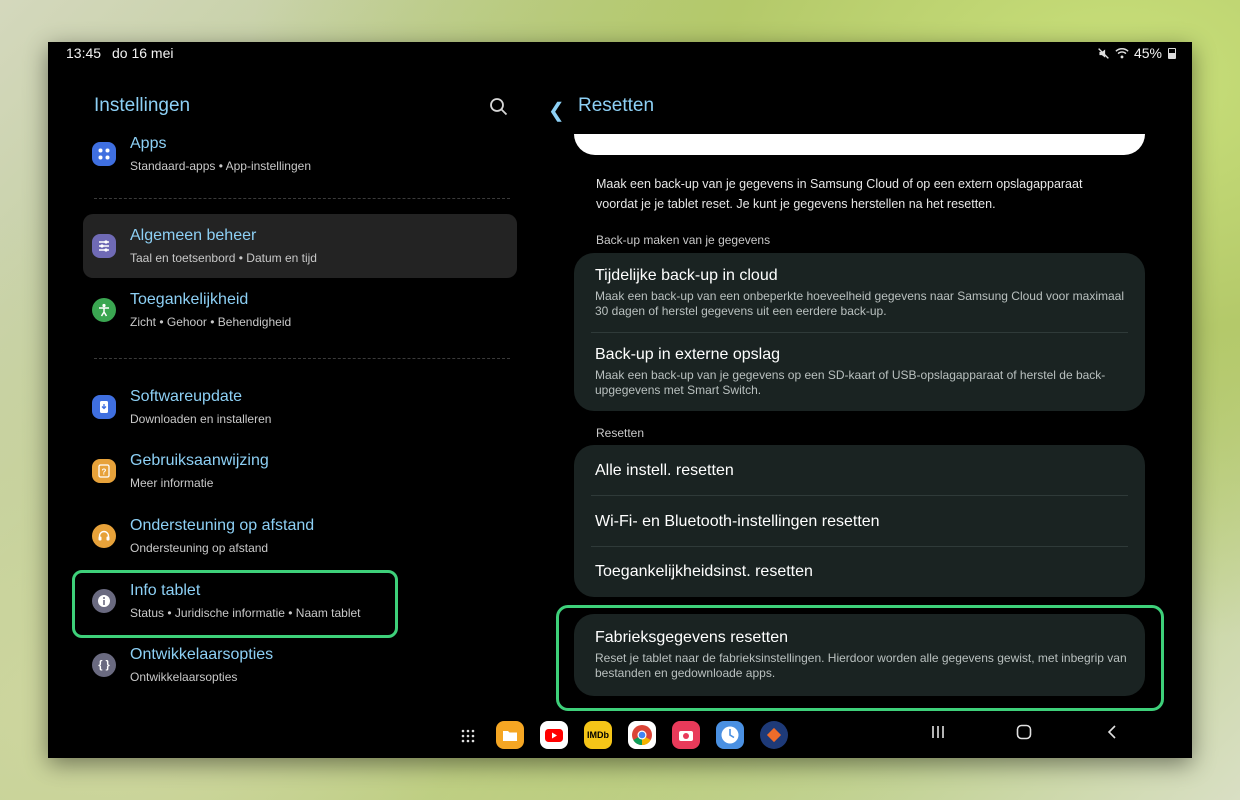  Describe the element at coordinates (616, 105) in the screenshot. I see `page-title: Resetten` at that location.